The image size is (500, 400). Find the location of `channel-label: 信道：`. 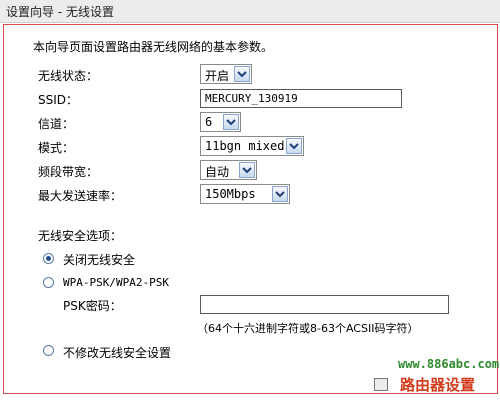

channel-label: 信道： is located at coordinates (56, 124).